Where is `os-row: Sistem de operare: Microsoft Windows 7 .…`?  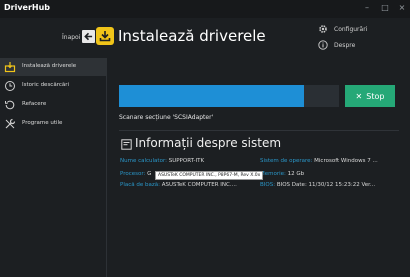
os-row: Sistem de operare: Microsoft Windows 7 .… is located at coordinates (319, 161).